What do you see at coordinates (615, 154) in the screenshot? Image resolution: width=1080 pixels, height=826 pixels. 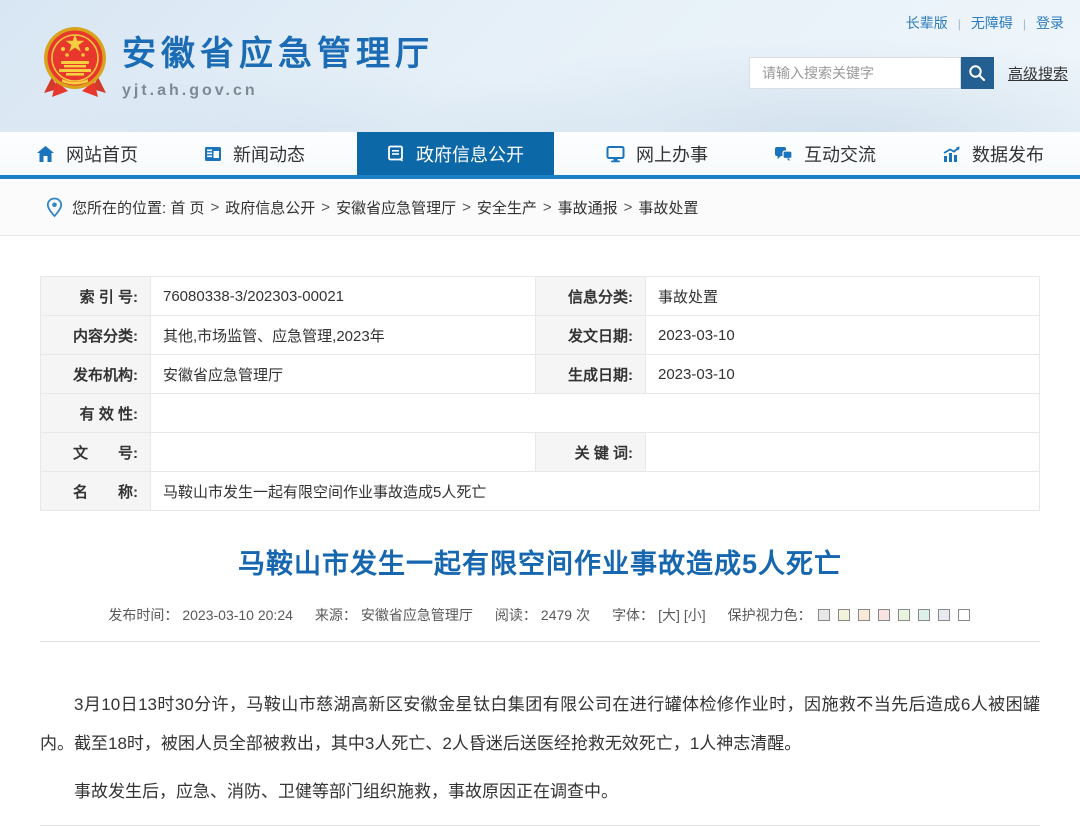 I see `monitor-icon` at bounding box center [615, 154].